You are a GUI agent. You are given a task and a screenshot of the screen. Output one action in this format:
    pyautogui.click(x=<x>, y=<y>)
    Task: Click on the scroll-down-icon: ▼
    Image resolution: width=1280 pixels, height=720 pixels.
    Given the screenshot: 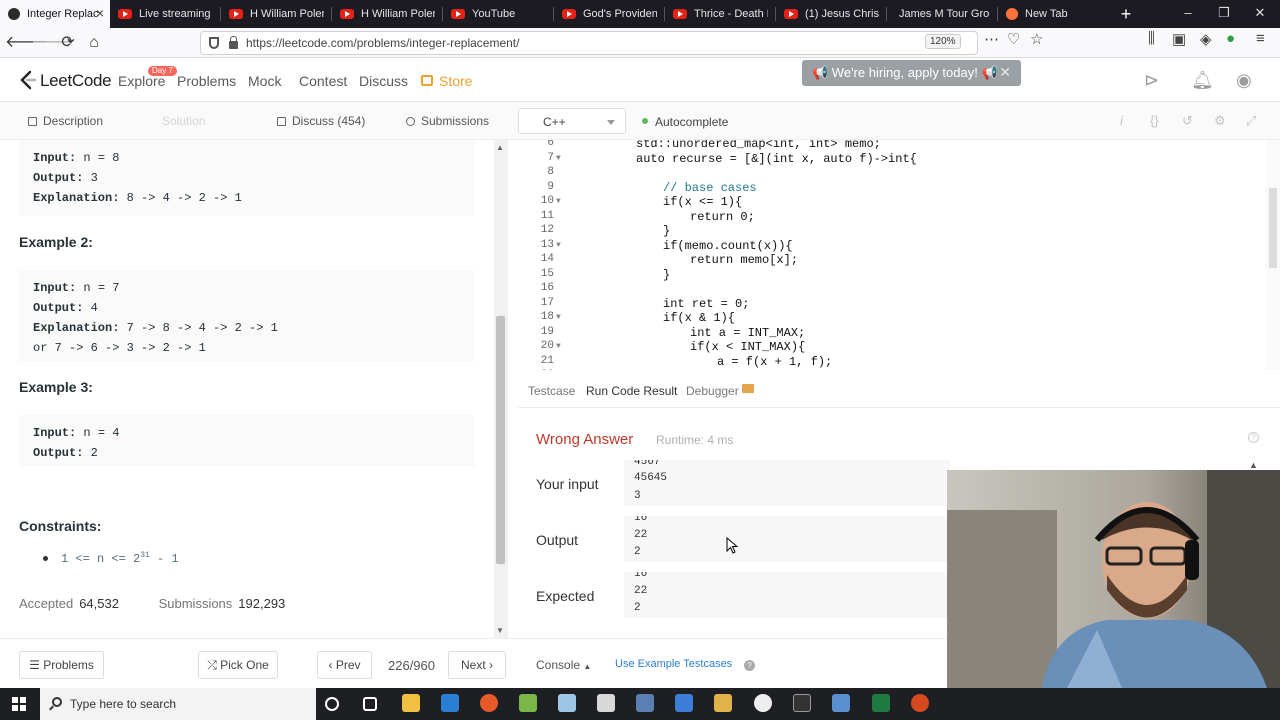 What is the action you would take?
    pyautogui.click(x=500, y=630)
    